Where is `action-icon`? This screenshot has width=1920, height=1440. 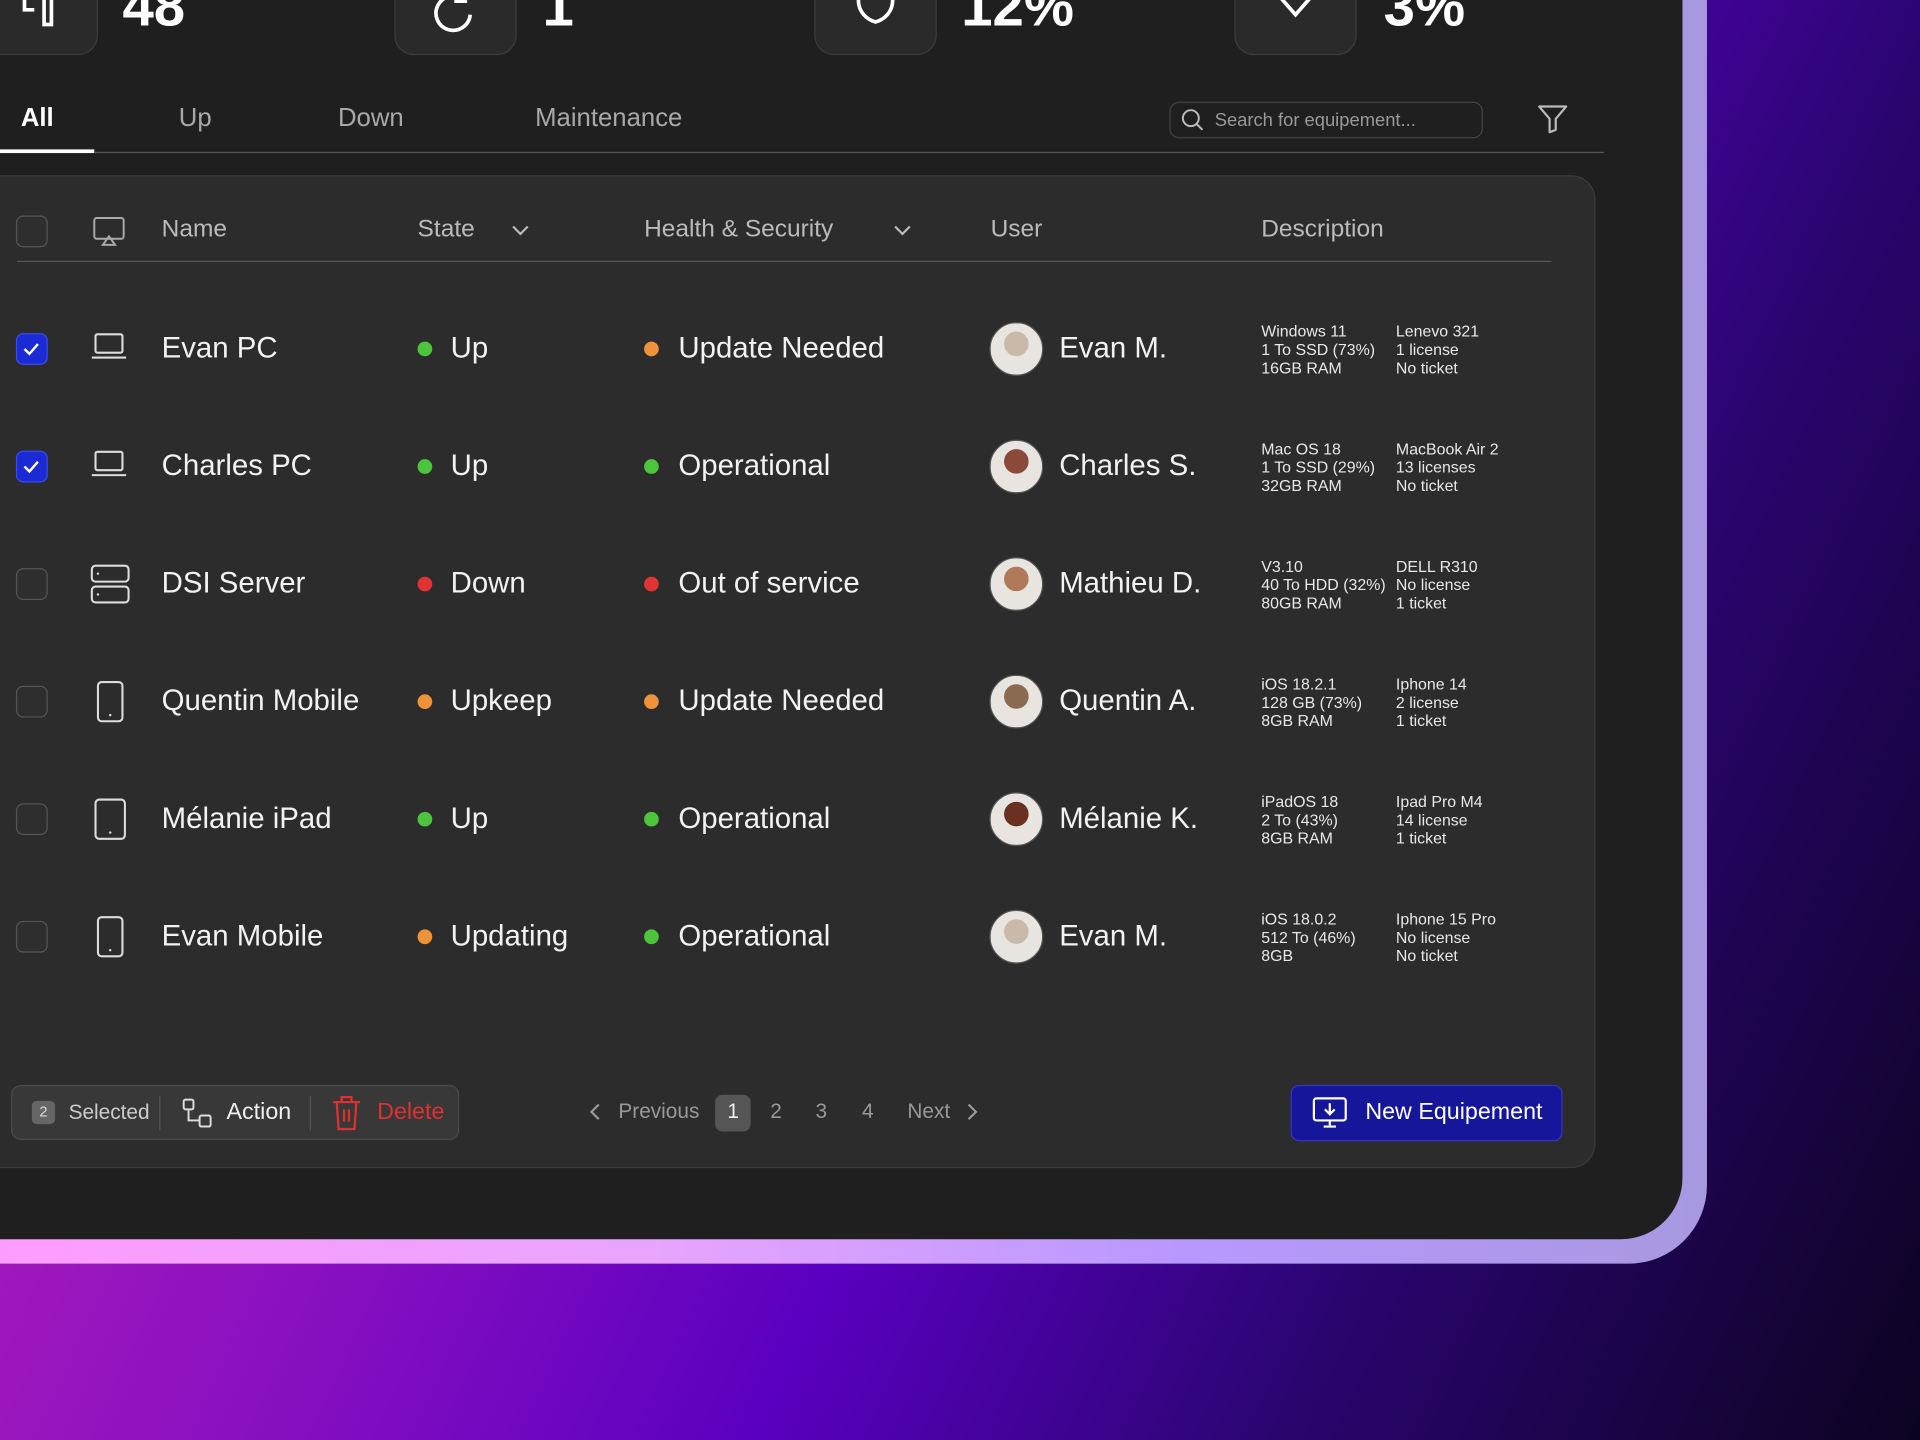 action-icon is located at coordinates (197, 1113).